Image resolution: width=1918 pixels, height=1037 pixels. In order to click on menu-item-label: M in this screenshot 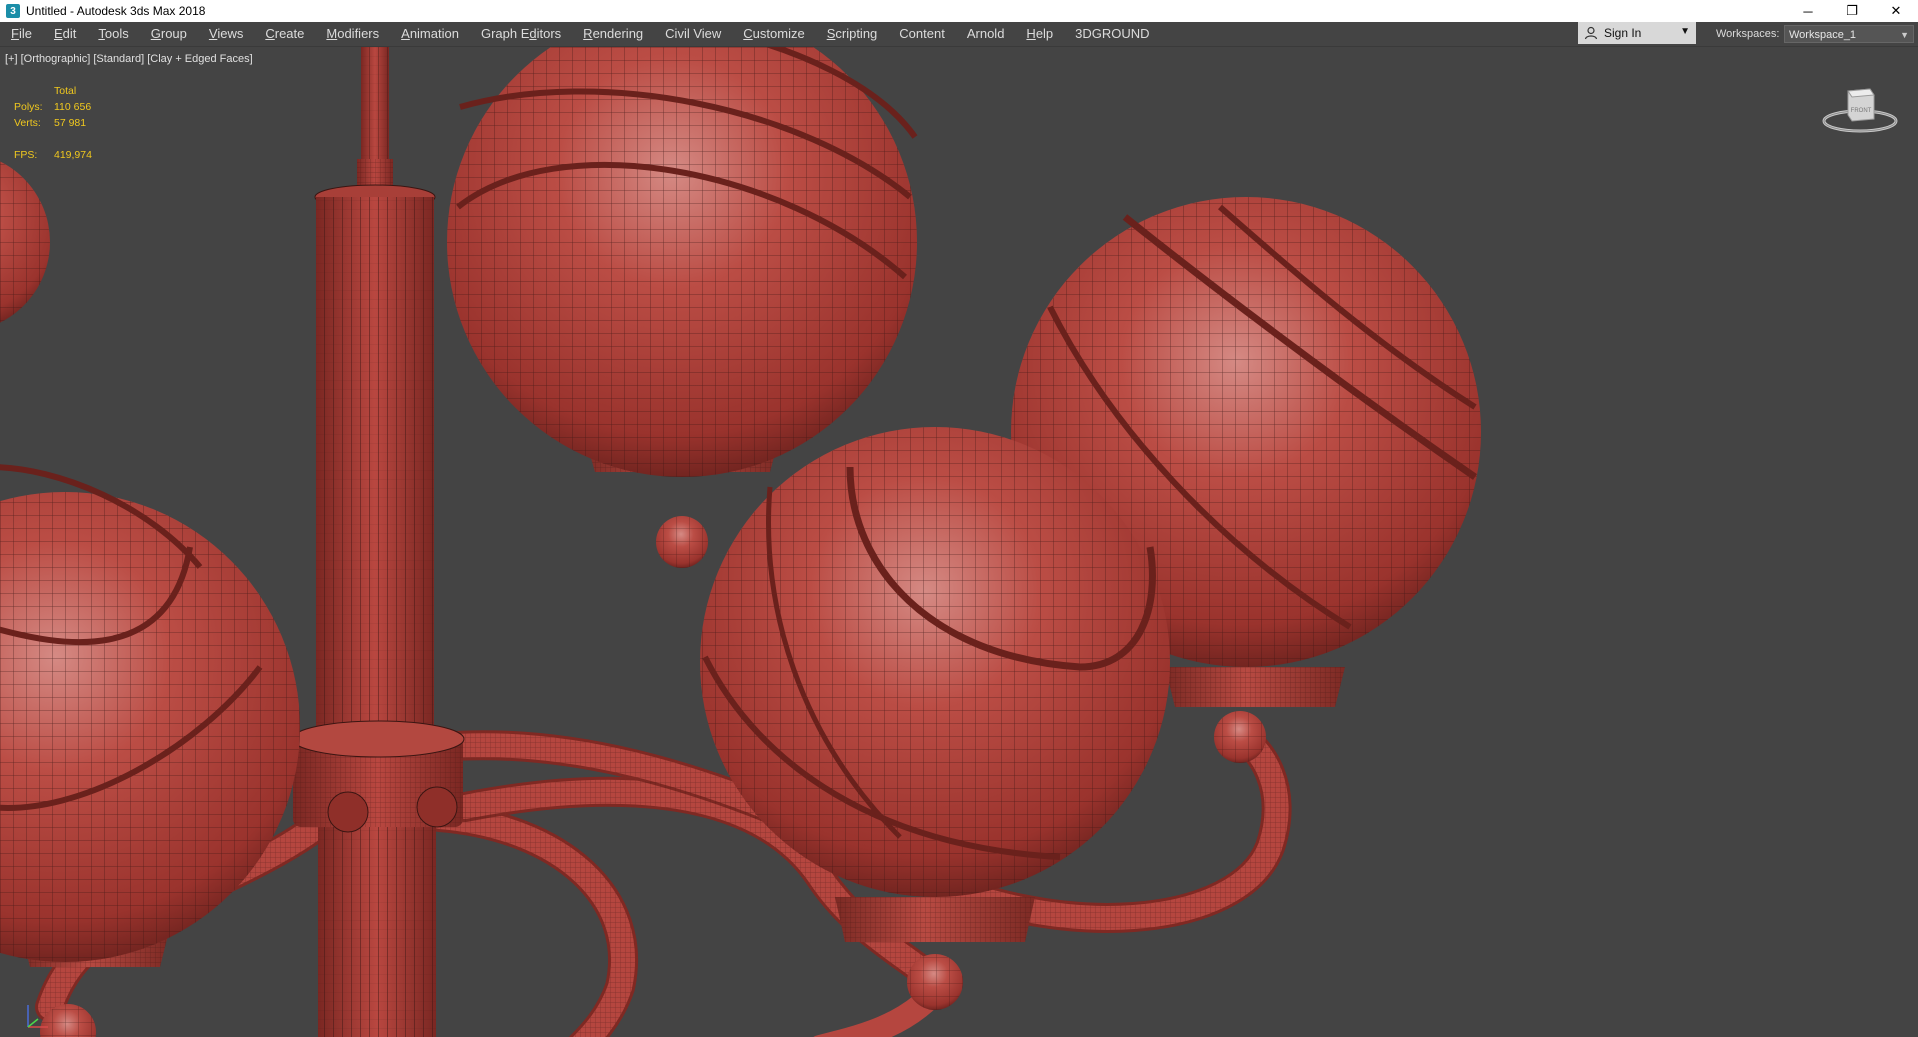, I will do `click(332, 33)`.